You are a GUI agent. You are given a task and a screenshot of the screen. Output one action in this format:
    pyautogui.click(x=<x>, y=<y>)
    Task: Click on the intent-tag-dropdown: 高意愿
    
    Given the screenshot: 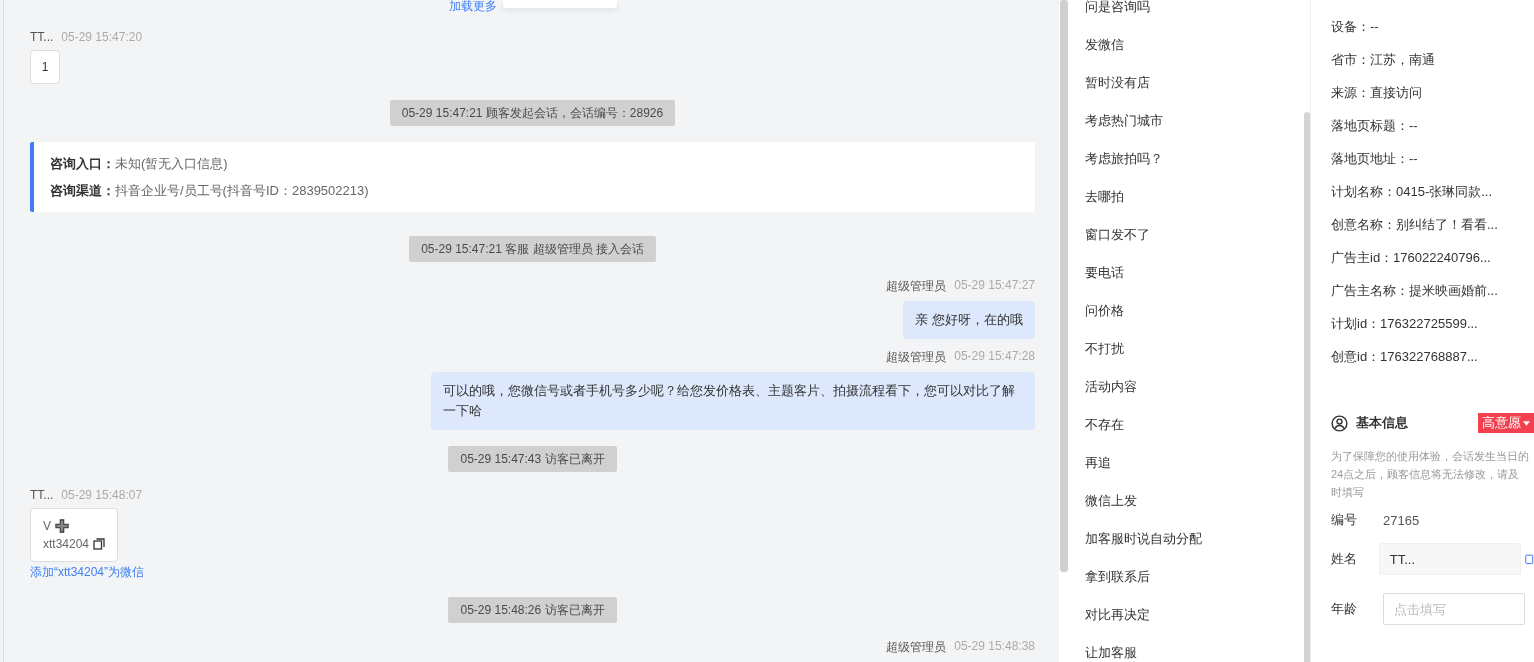 What is the action you would take?
    pyautogui.click(x=1506, y=423)
    